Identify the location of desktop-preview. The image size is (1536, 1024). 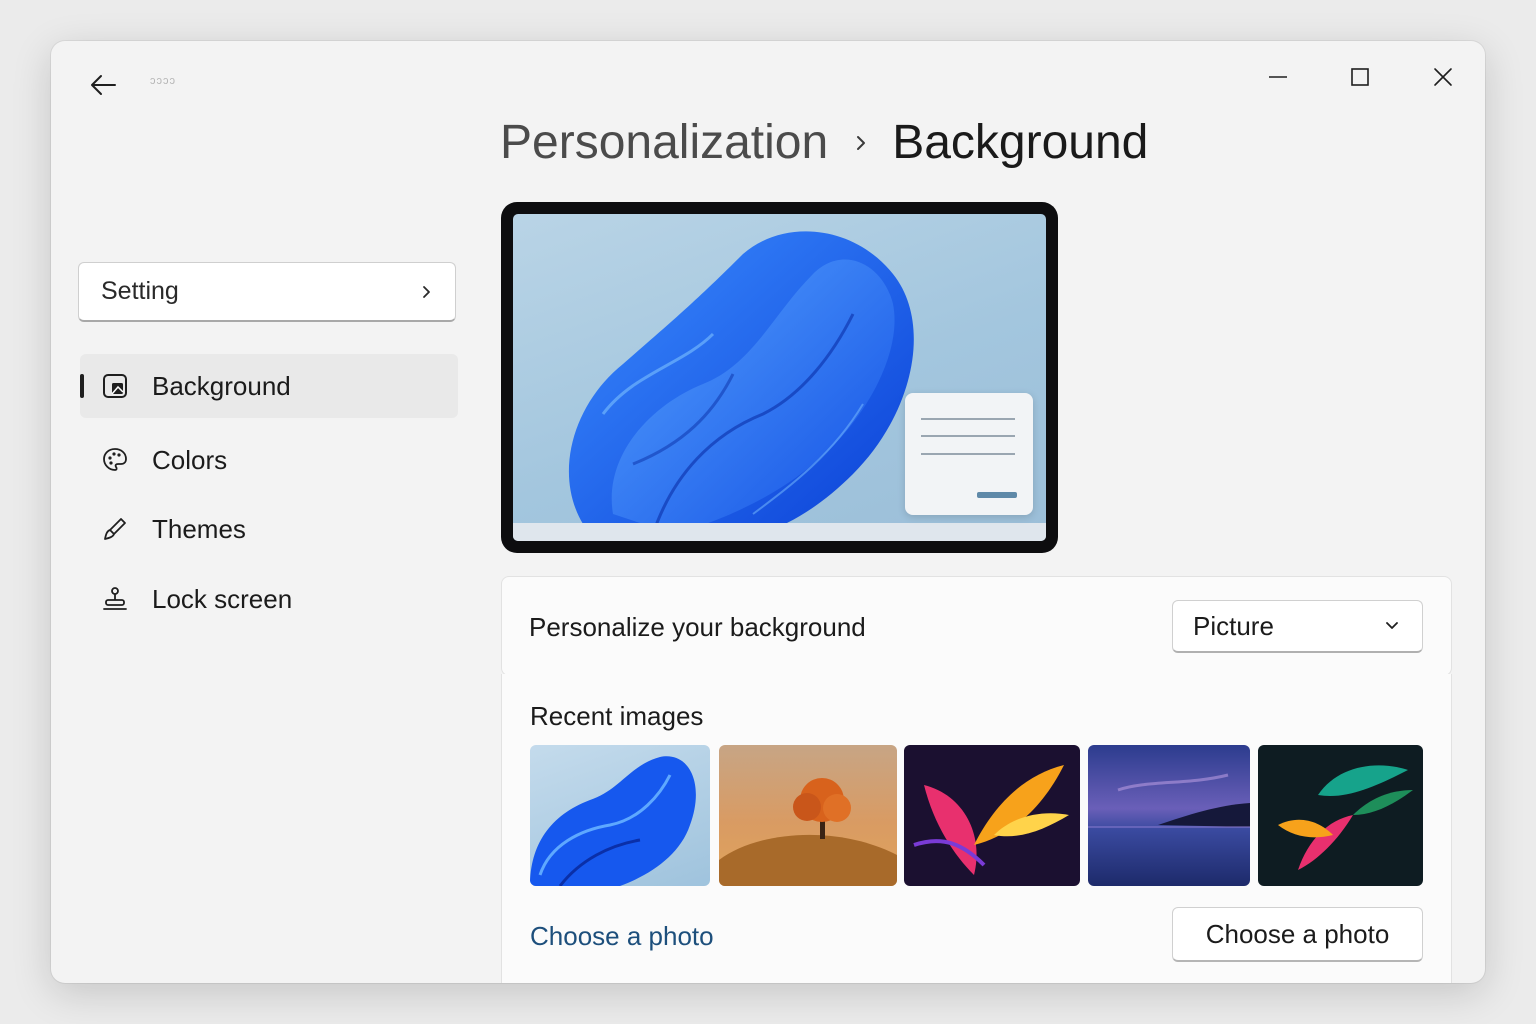
(779, 377).